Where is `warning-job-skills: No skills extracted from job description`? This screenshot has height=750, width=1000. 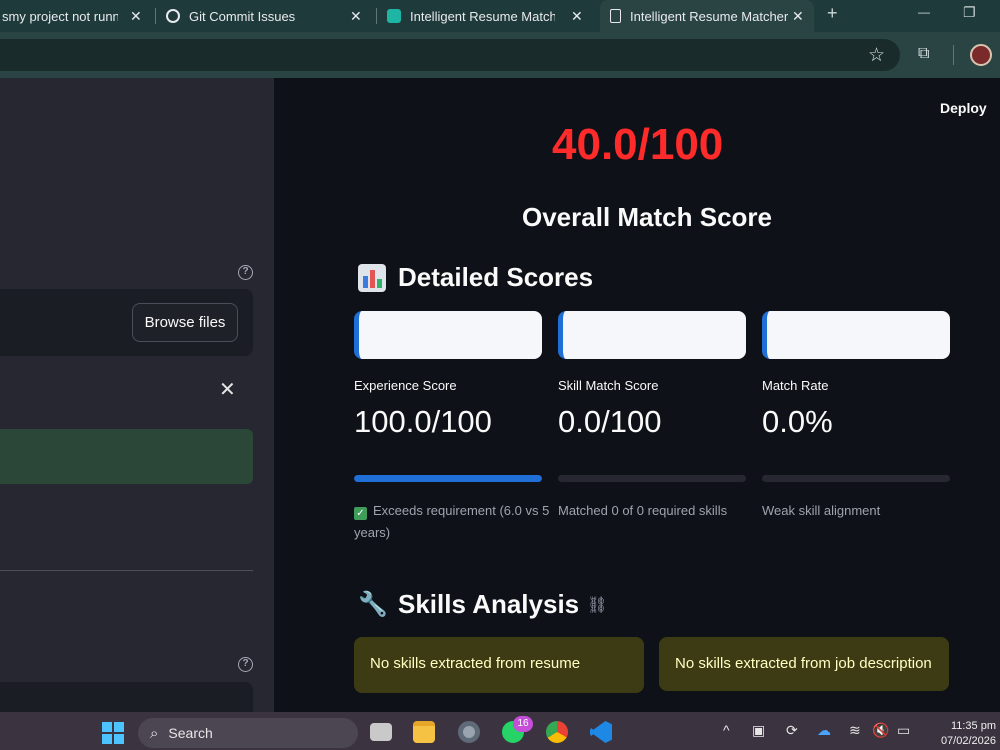 warning-job-skills: No skills extracted from job description is located at coordinates (804, 664).